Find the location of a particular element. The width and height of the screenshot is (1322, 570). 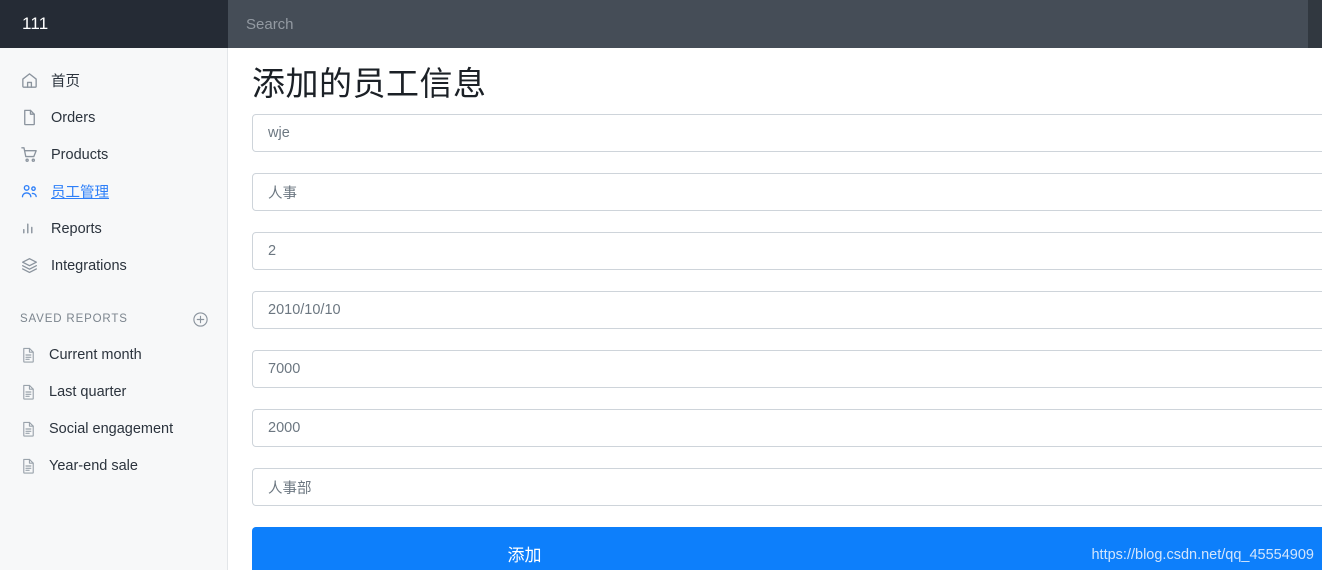

submit-button-label: 添加 is located at coordinates (524, 555).